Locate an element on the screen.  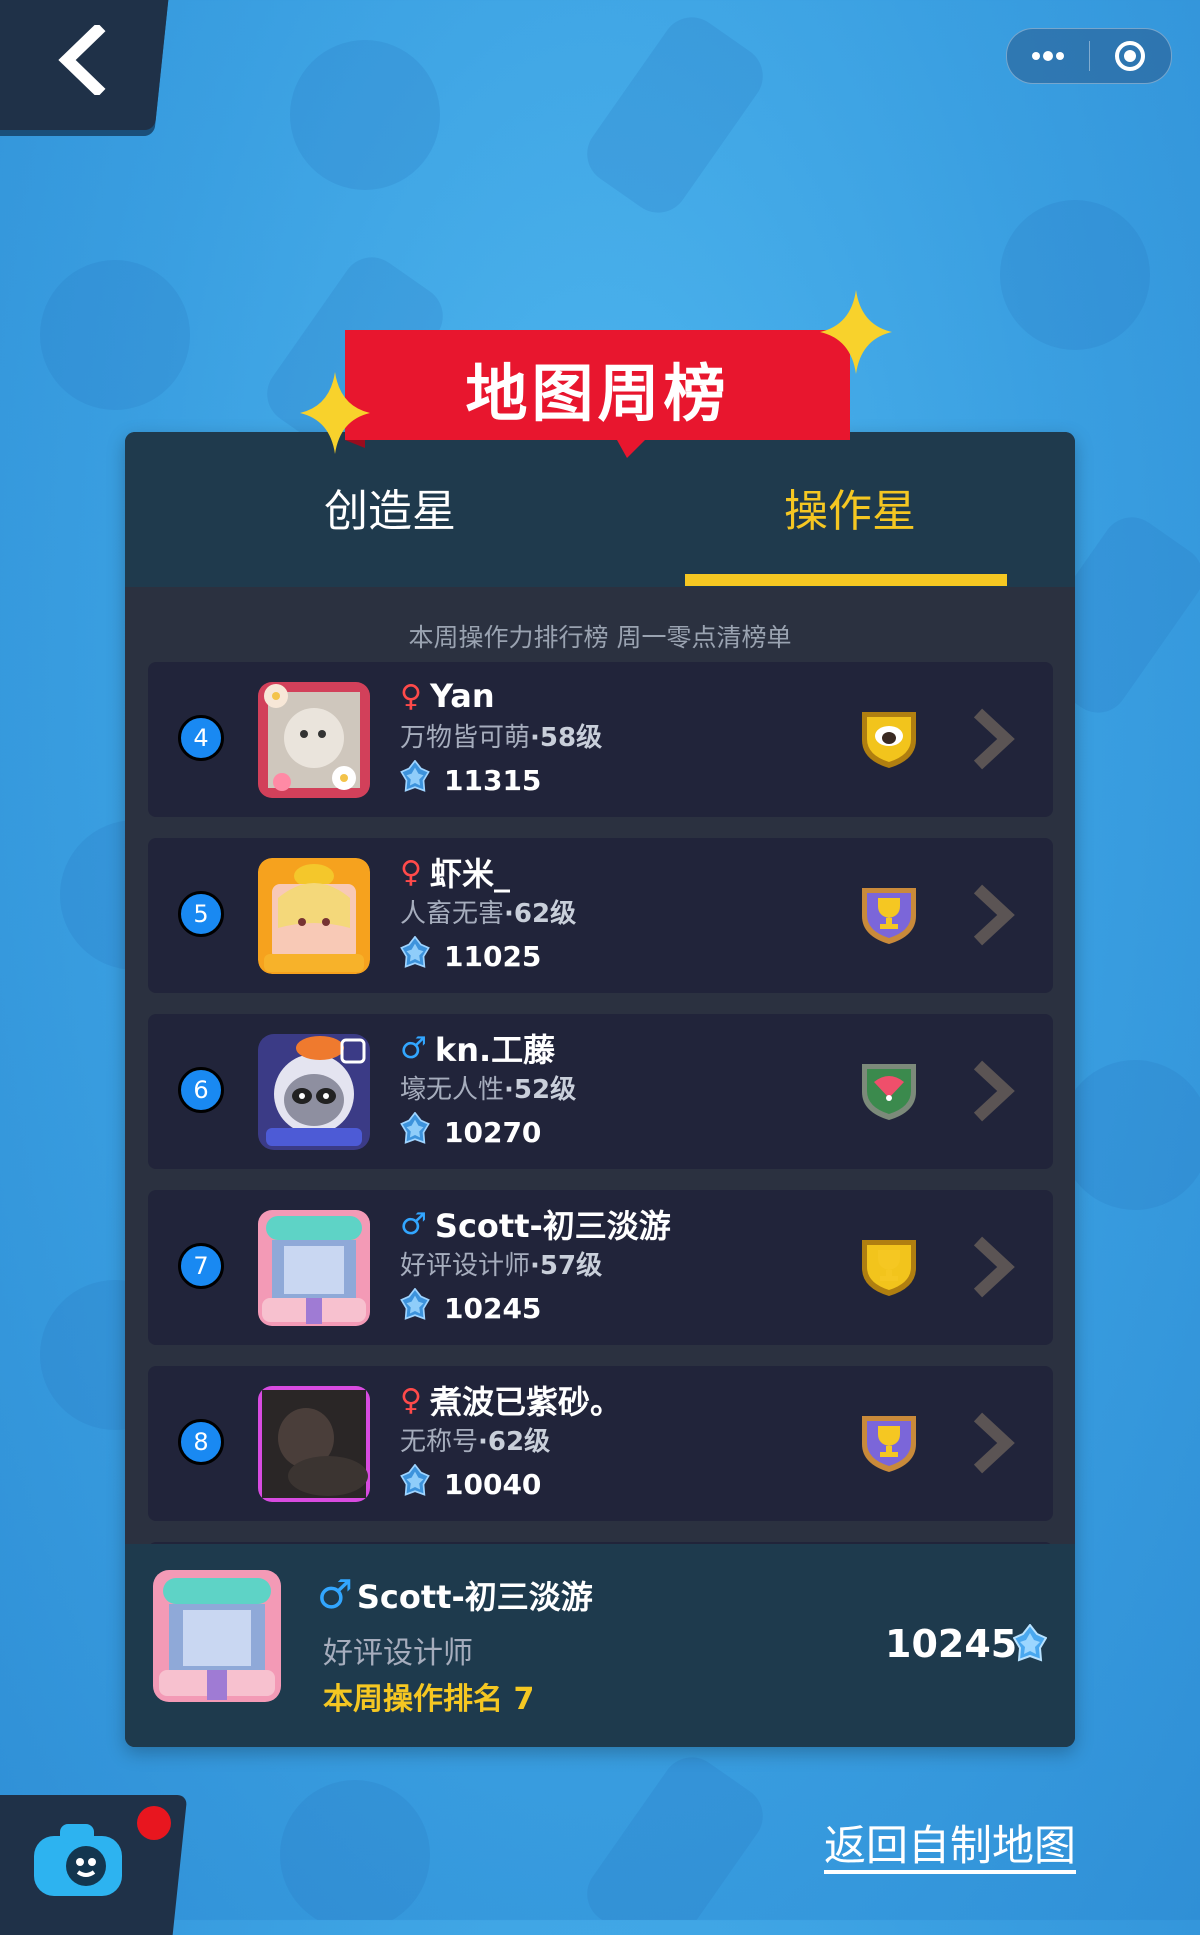
player-title-line: 人畜无害·62级 is located at coordinates (625, 914).